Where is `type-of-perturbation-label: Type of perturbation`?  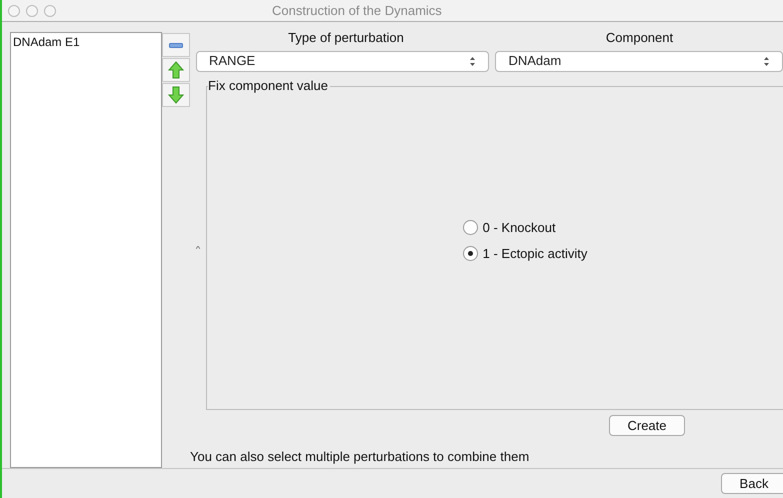 type-of-perturbation-label: Type of perturbation is located at coordinates (346, 38).